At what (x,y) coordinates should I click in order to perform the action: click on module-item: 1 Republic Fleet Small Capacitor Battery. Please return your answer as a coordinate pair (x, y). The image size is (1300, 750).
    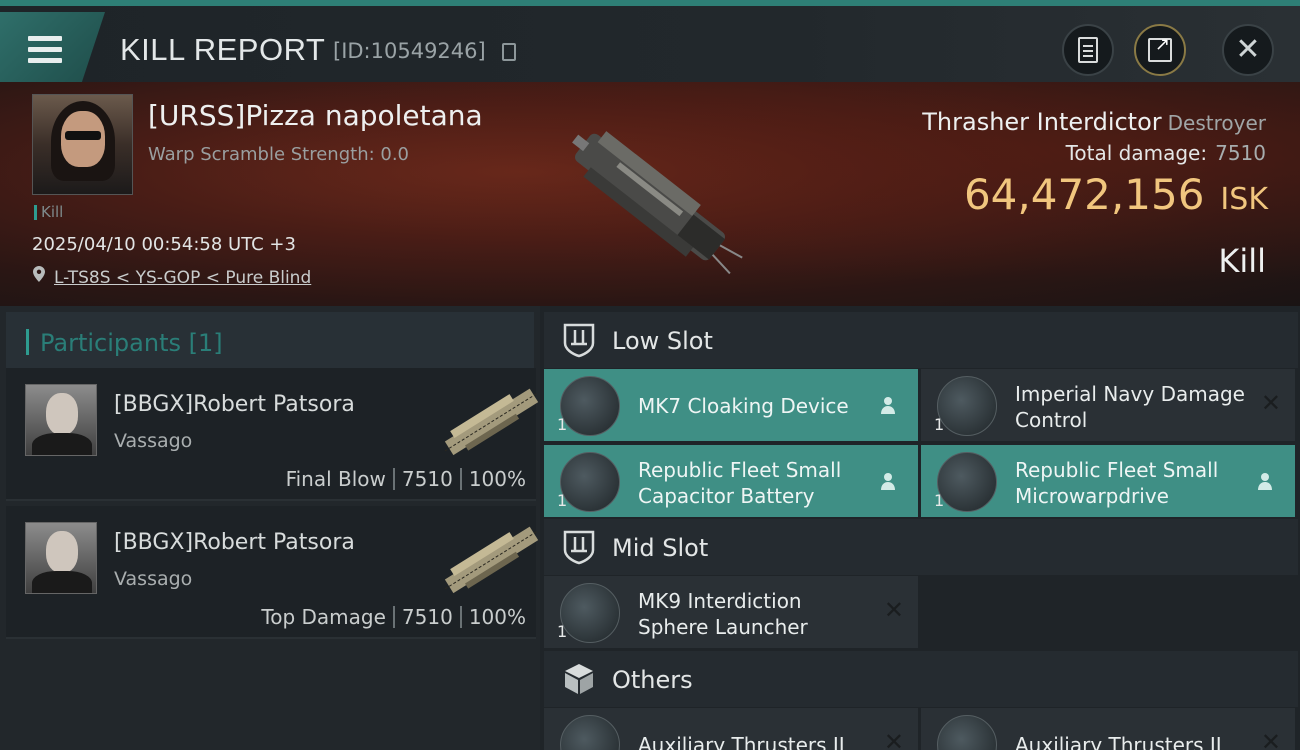
    Looking at the image, I should click on (731, 481).